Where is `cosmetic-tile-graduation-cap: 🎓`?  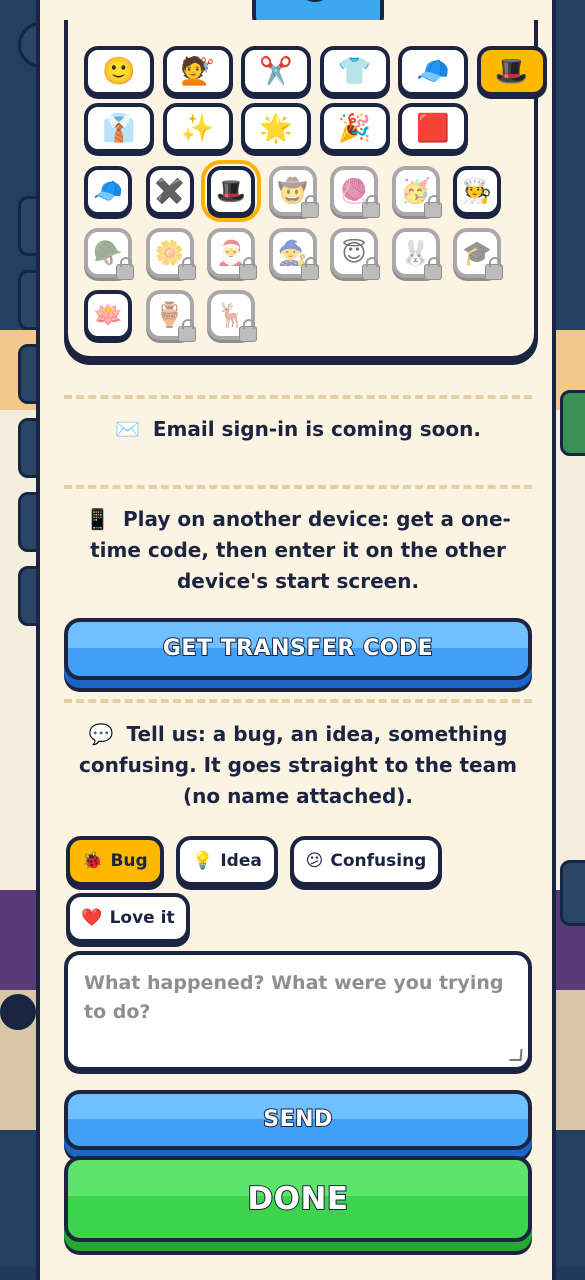 cosmetic-tile-graduation-cap: 🎓 is located at coordinates (478, 254).